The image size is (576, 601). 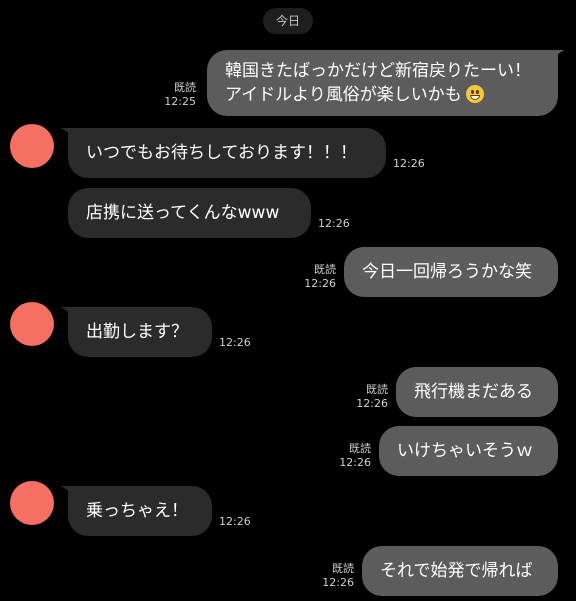 I want to click on outgoing-message-bubble: 韓国きたばっかだけど新宿戻りたーい！ アイドルより風俗が楽しいかも, so click(x=382, y=83).